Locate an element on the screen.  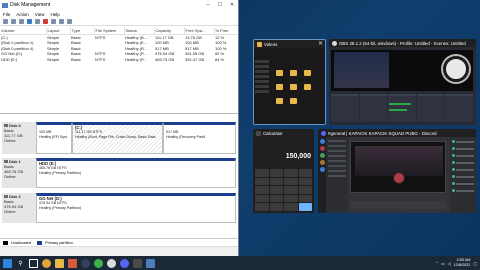
snap-card-videos: Videos ✕ is located at coordinates (289, 82).